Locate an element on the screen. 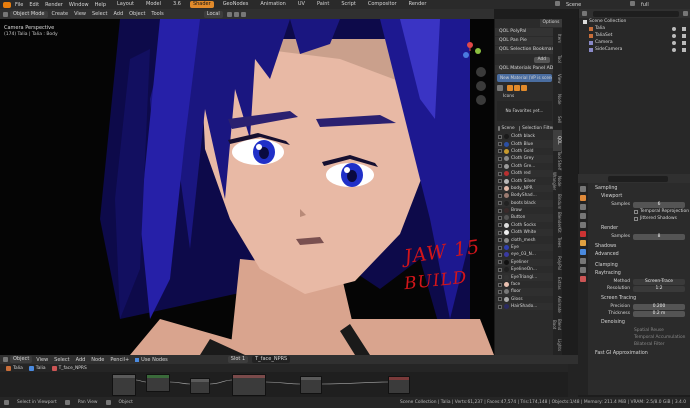 The width and height of the screenshot is (690, 408). sidebar-tab: Blend Boot is located at coordinates (557, 324).